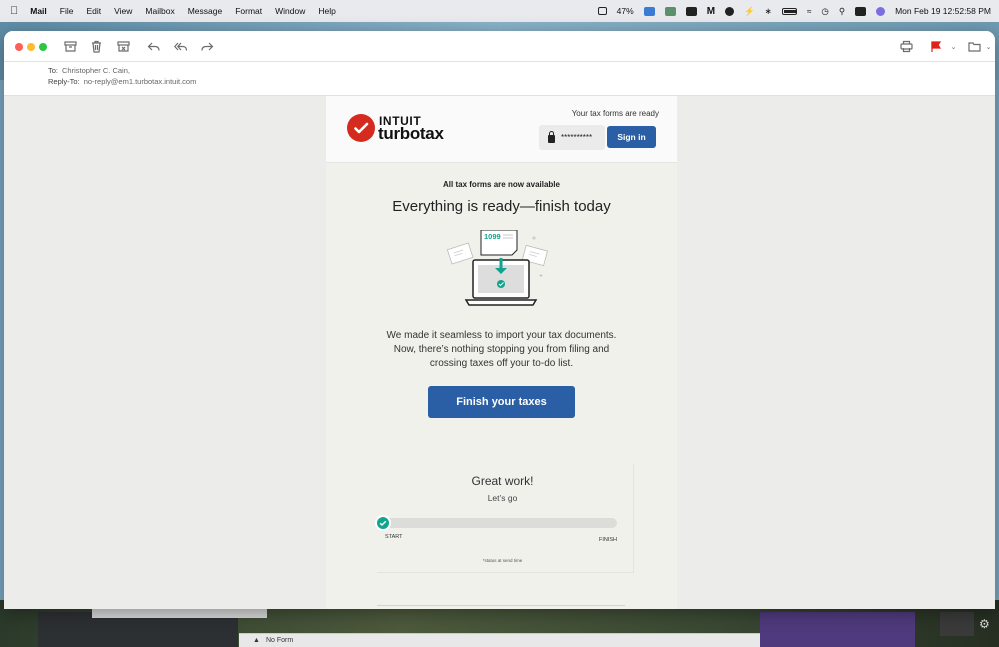  What do you see at coordinates (153, 46) in the screenshot?
I see `reply-icon` at bounding box center [153, 46].